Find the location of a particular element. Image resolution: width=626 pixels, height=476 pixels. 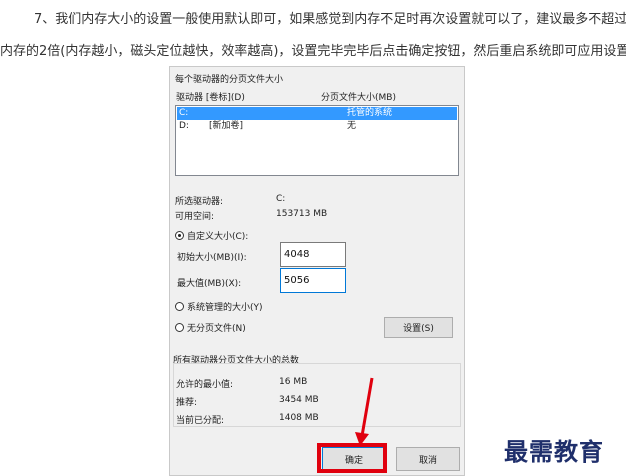

free-space-label: 可用空间: is located at coordinates (195, 217).